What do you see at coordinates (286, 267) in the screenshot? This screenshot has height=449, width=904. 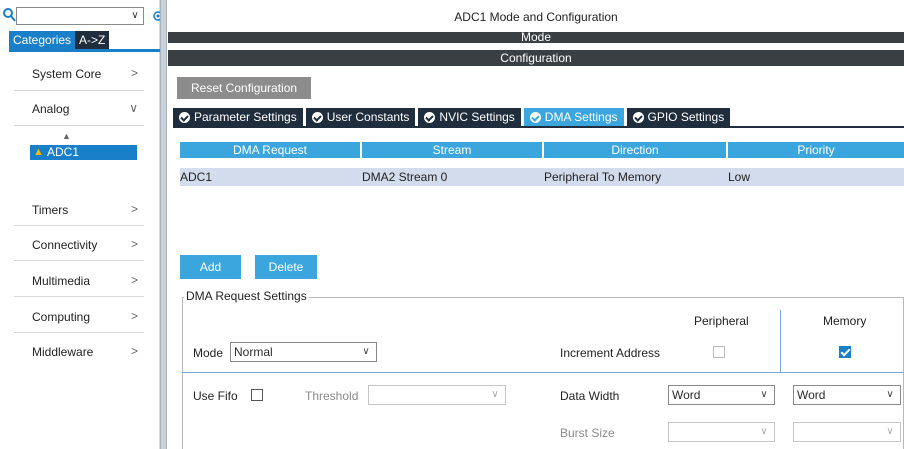 I see `delete-button: Delete` at bounding box center [286, 267].